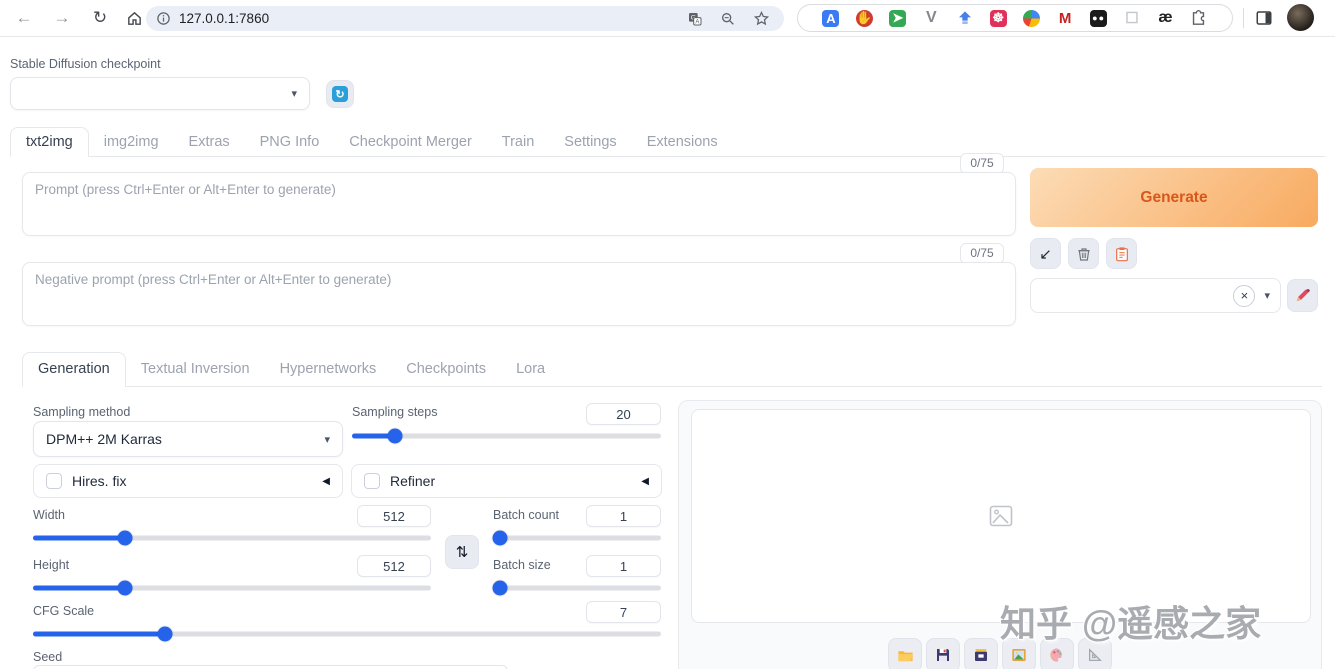  What do you see at coordinates (1174, 197) in the screenshot?
I see `generate-button: Generate` at bounding box center [1174, 197].